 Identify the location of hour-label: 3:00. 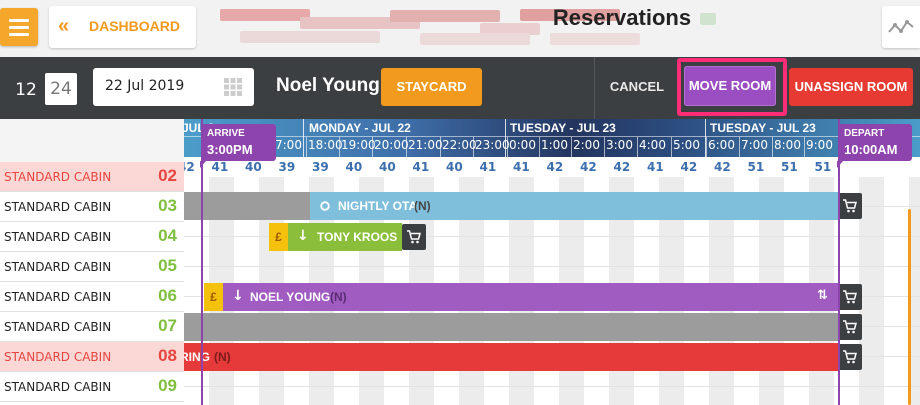
(619, 145).